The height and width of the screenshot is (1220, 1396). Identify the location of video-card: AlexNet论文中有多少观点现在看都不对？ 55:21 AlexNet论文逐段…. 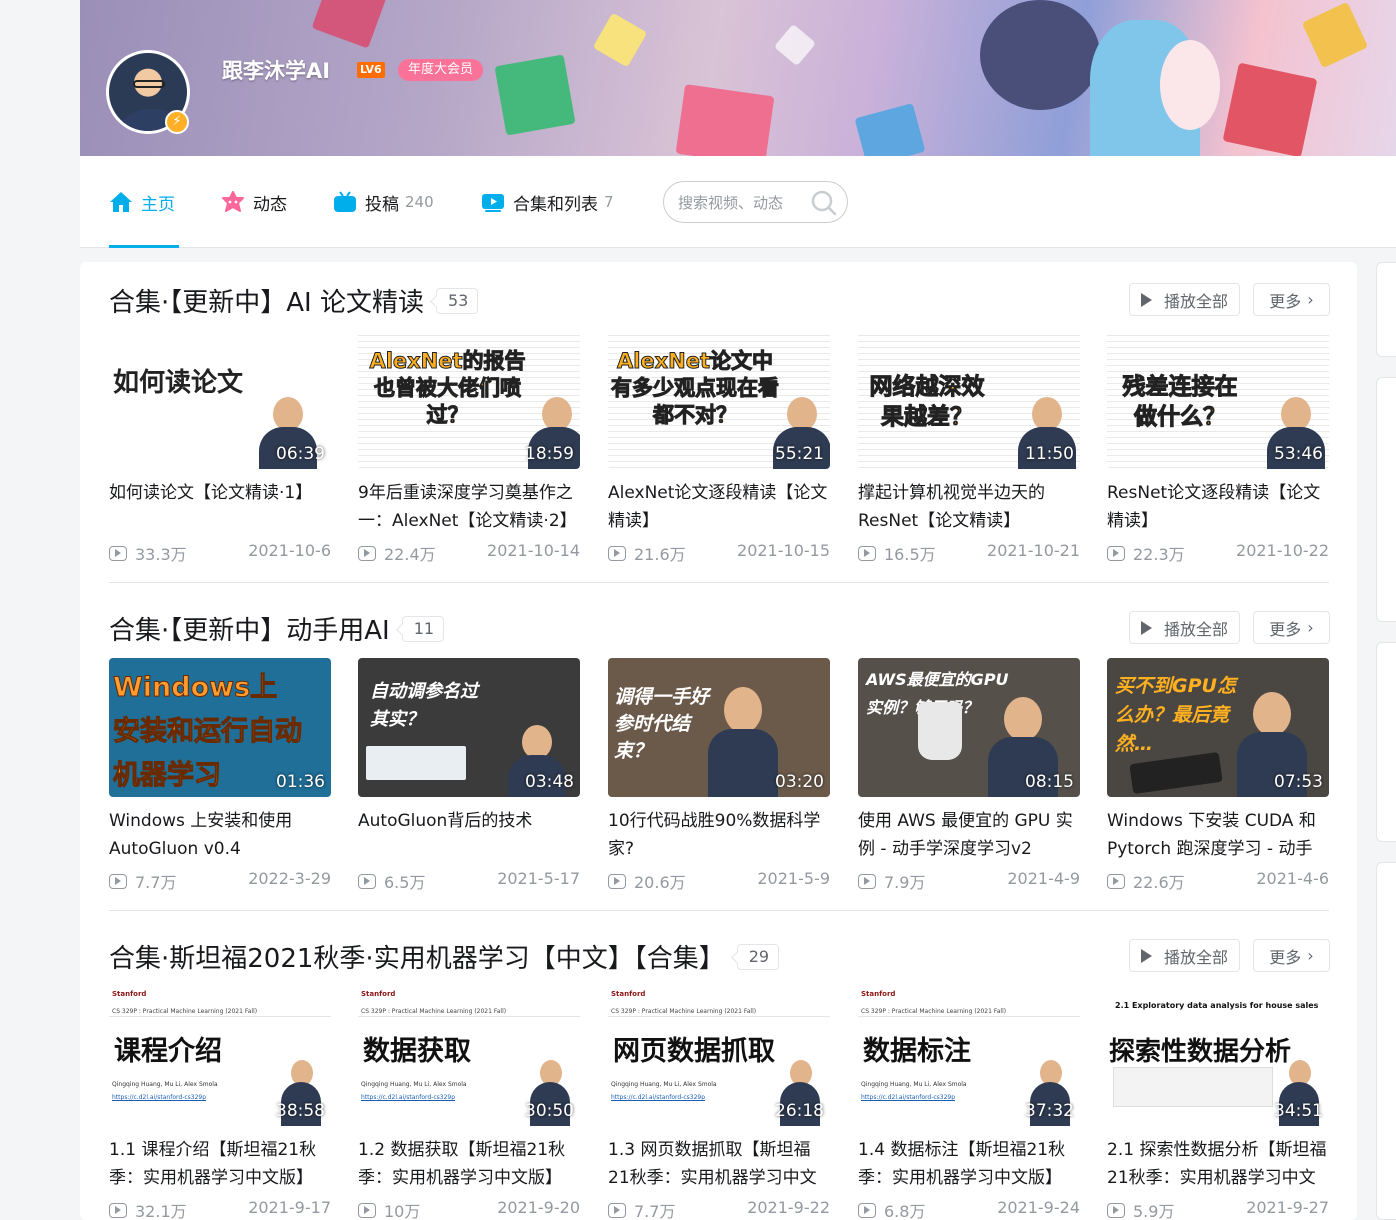
(719, 447).